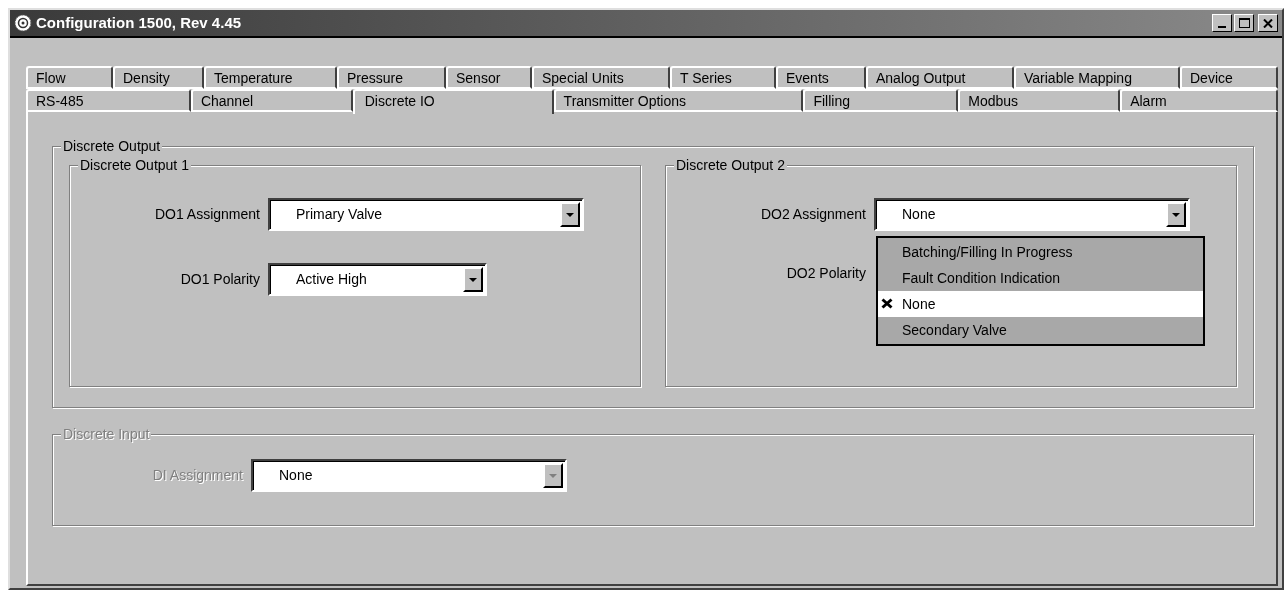 This screenshot has width=1288, height=590. I want to click on close-button, so click(1268, 23).